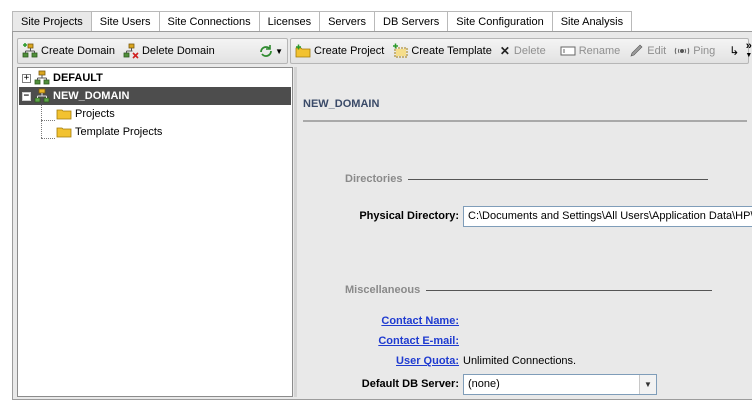 This screenshot has height=400, width=752. What do you see at coordinates (504, 51) in the screenshot?
I see `delete-icon: ✕` at bounding box center [504, 51].